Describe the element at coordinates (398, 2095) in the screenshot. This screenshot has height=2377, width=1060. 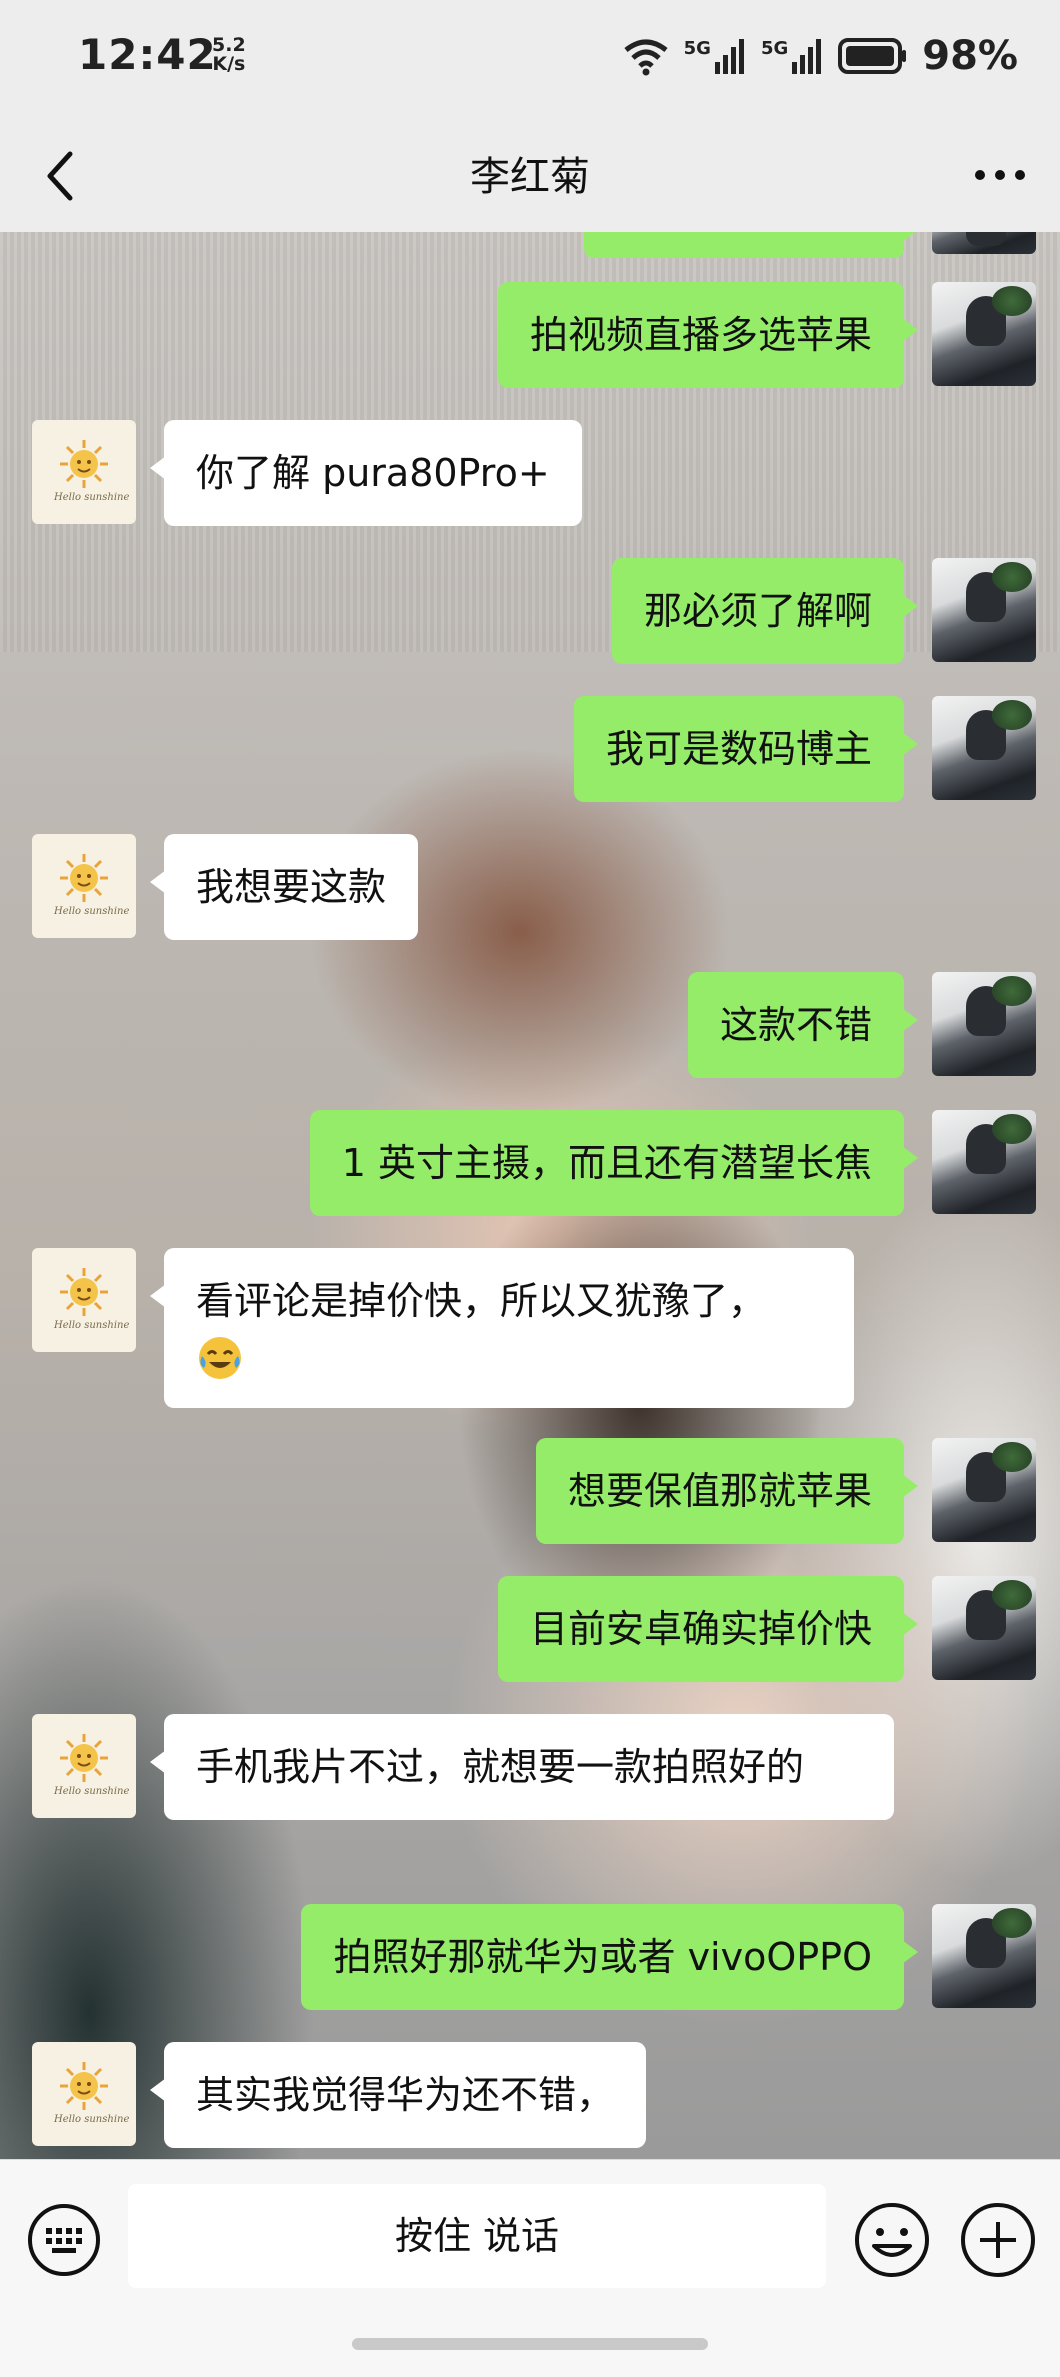
I see `message-bubble-other: 其实我觉得华为还不错，` at that location.